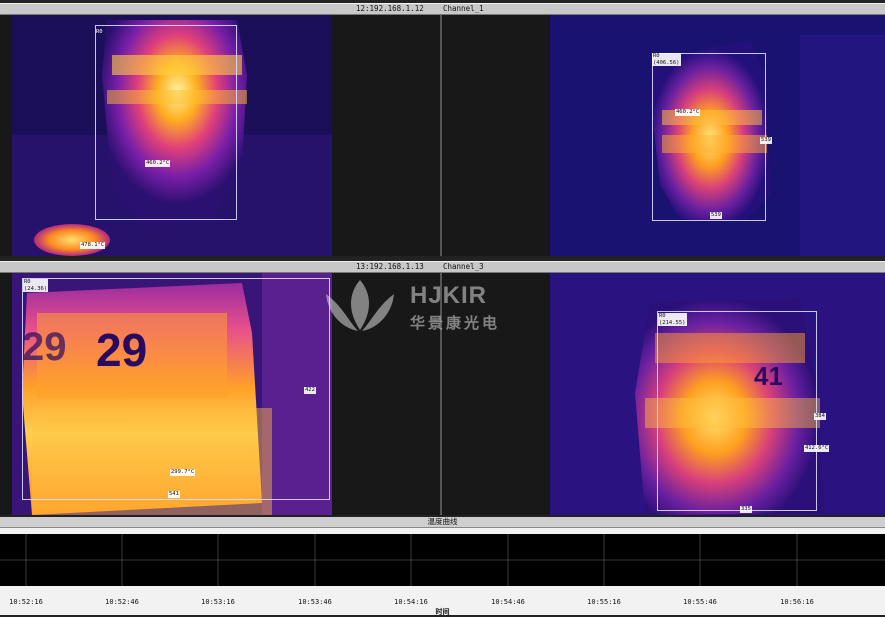  What do you see at coordinates (700, 602) in the screenshot?
I see `x-tick-label: 10:55:46` at bounding box center [700, 602].